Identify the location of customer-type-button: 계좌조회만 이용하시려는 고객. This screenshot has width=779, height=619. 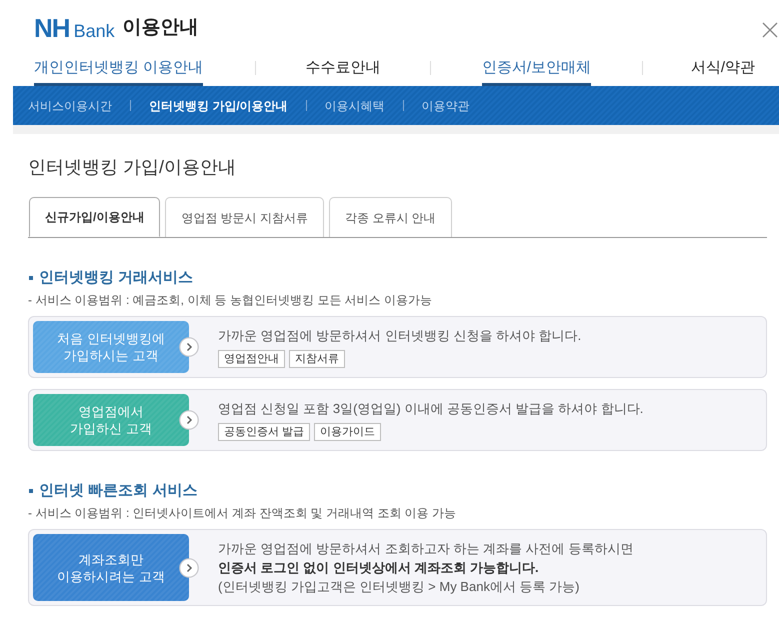
(111, 567).